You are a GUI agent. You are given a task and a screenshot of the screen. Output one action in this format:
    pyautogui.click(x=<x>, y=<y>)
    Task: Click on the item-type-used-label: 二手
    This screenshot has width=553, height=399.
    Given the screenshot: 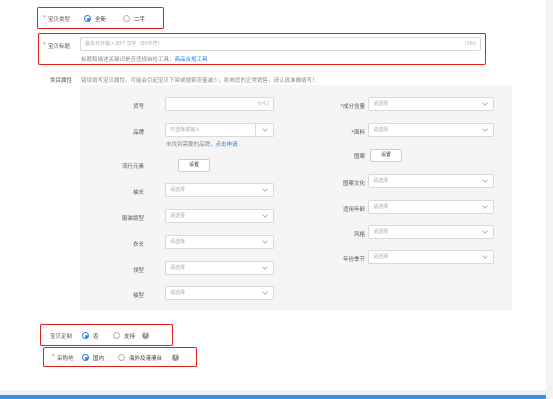 What is the action you would take?
    pyautogui.click(x=139, y=19)
    